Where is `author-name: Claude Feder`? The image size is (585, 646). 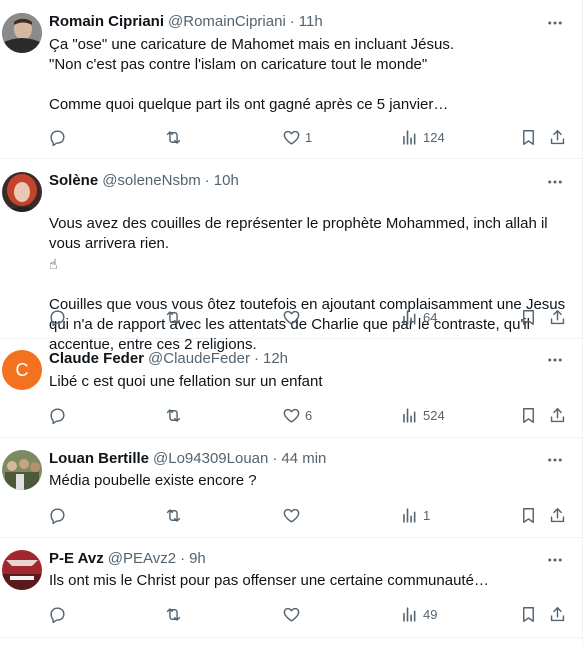 author-name: Claude Feder is located at coordinates (96, 358).